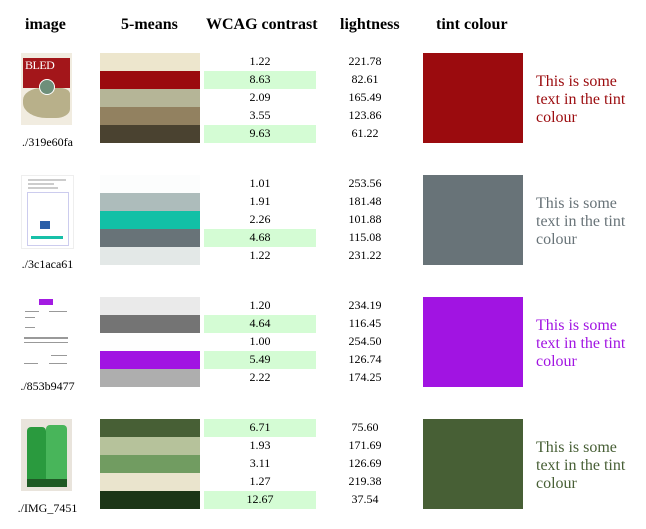 The width and height of the screenshot is (646, 529). I want to click on contrast-value: 2.22, so click(260, 377).